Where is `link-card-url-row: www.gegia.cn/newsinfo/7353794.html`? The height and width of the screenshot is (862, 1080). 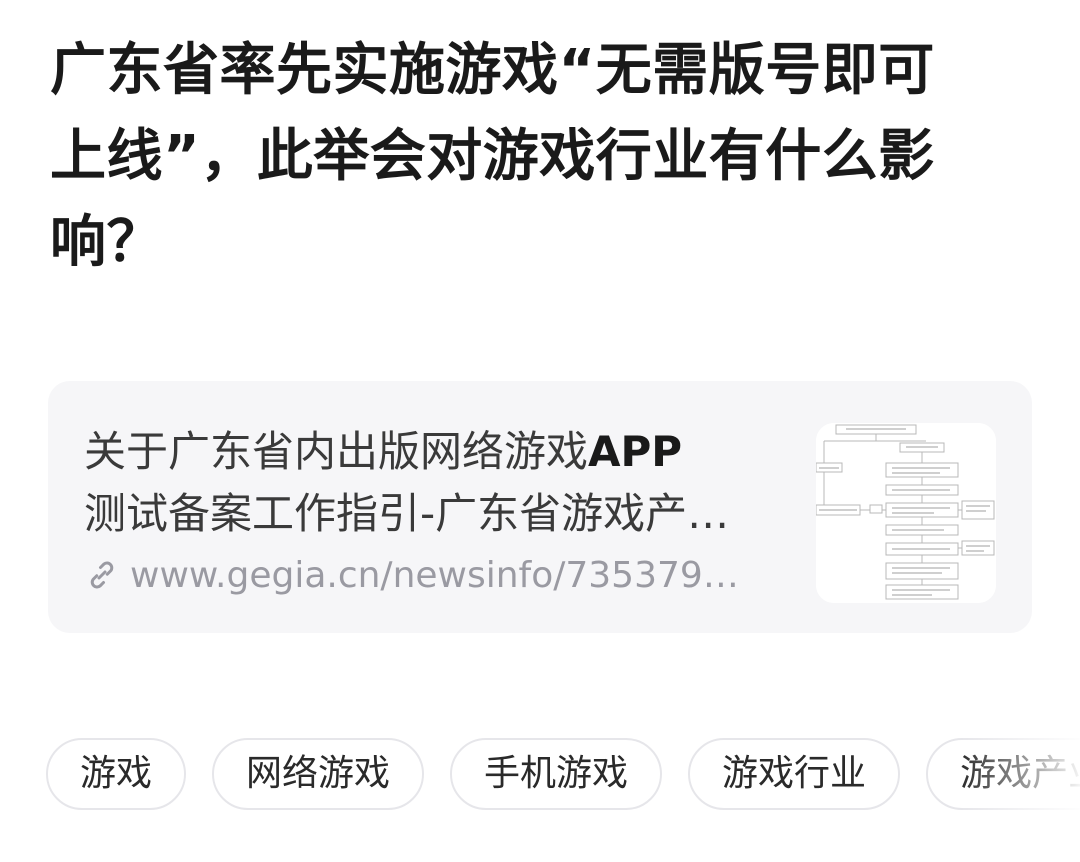 link-card-url-row: www.gegia.cn/newsinfo/7353794.html is located at coordinates (424, 575).